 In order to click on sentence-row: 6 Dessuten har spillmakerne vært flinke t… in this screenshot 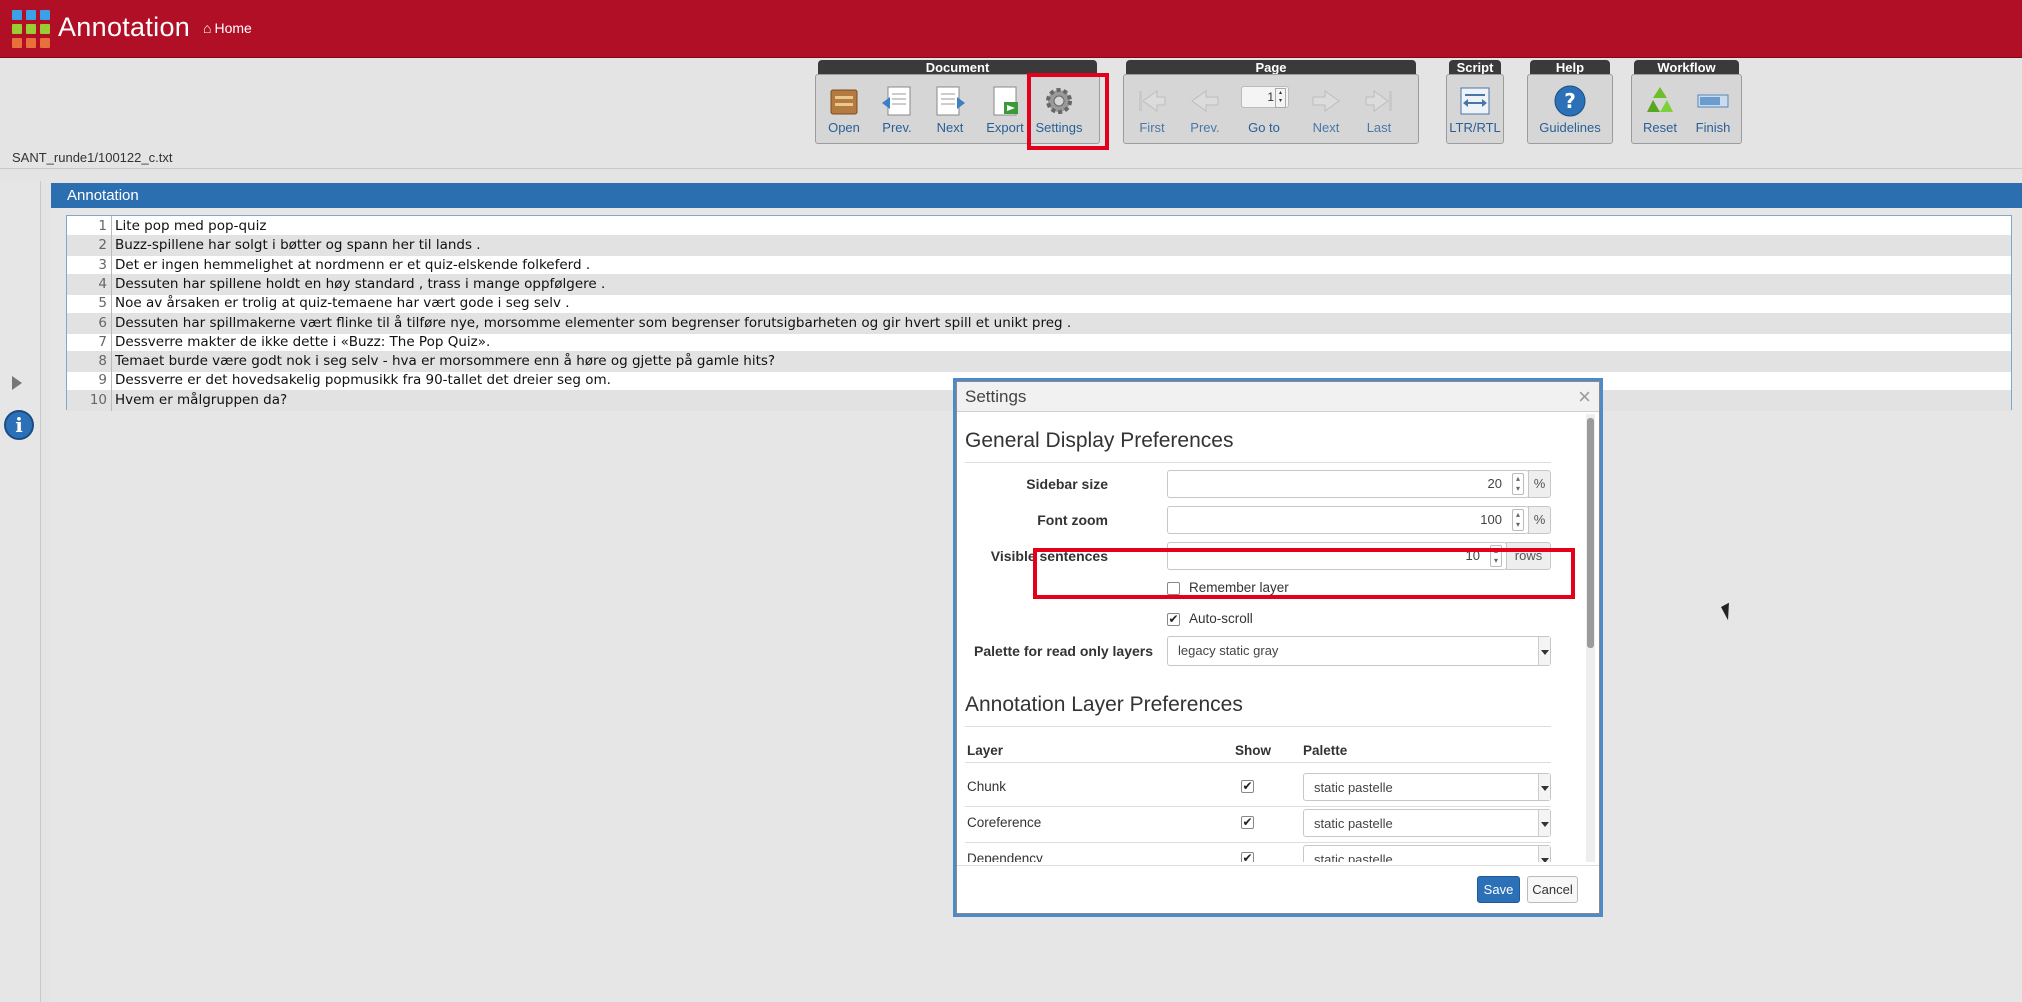, I will do `click(1039, 323)`.